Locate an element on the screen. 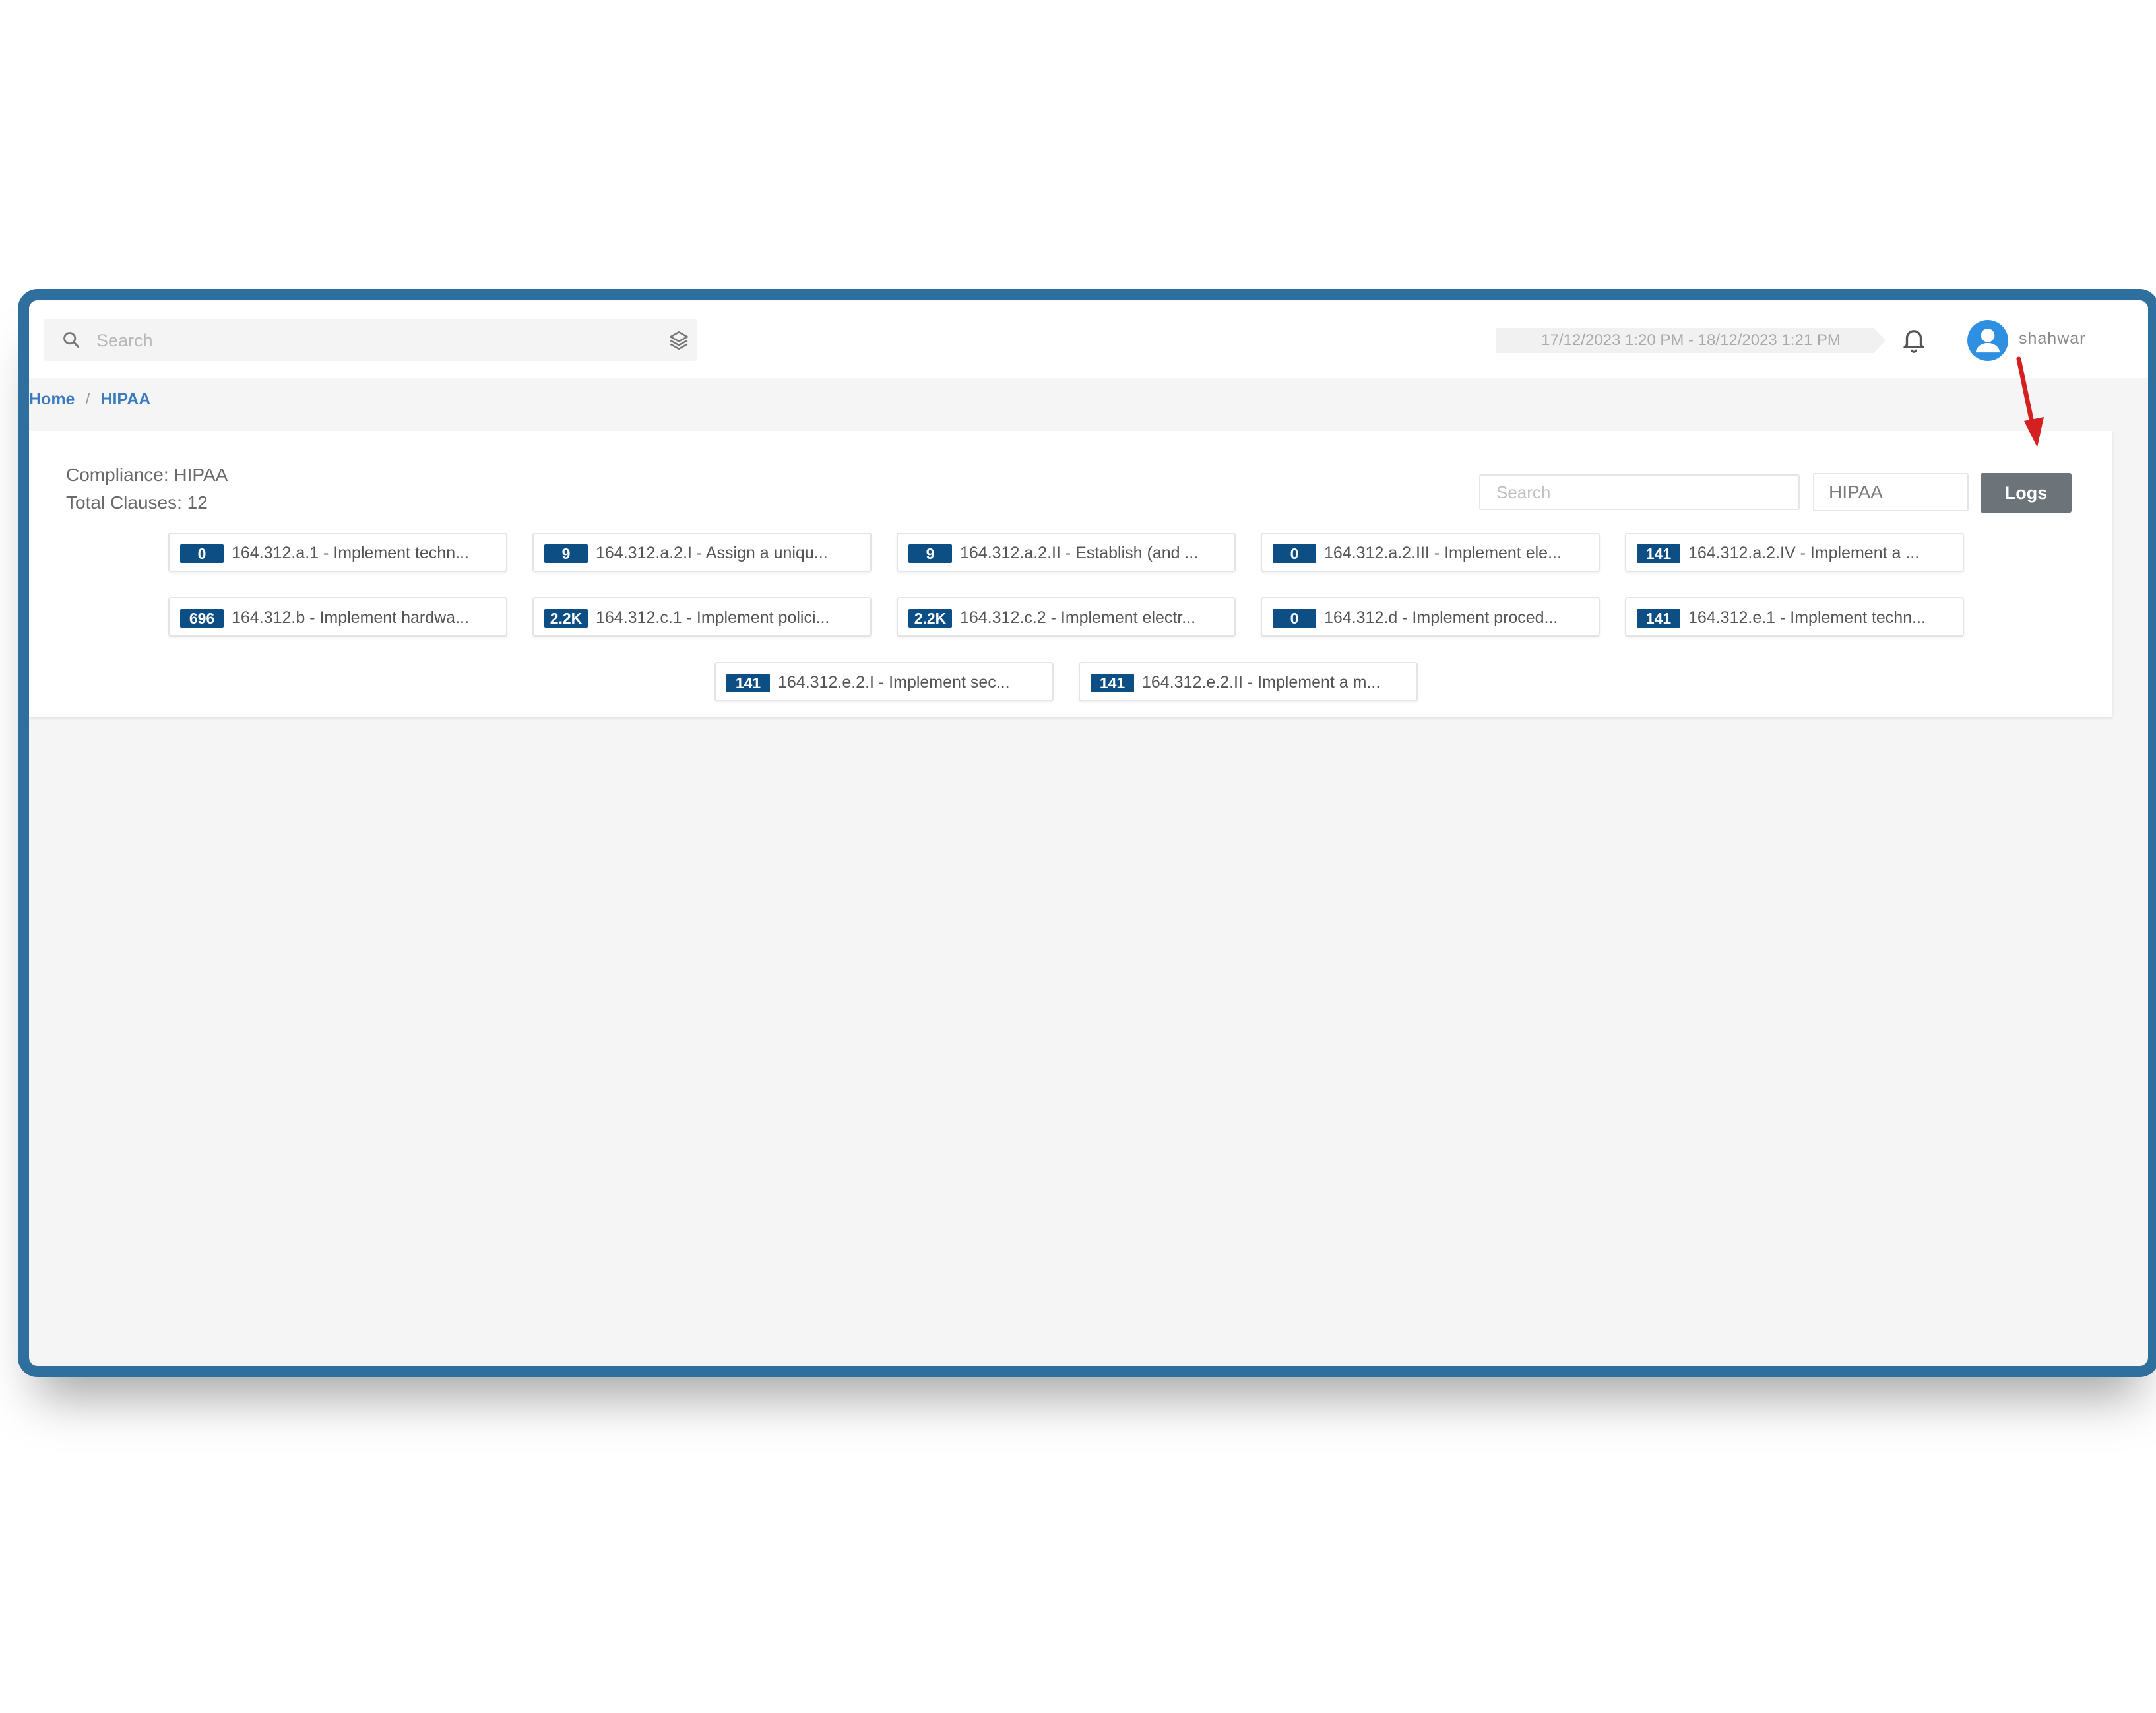  user-name: shahwar is located at coordinates (2052, 338).